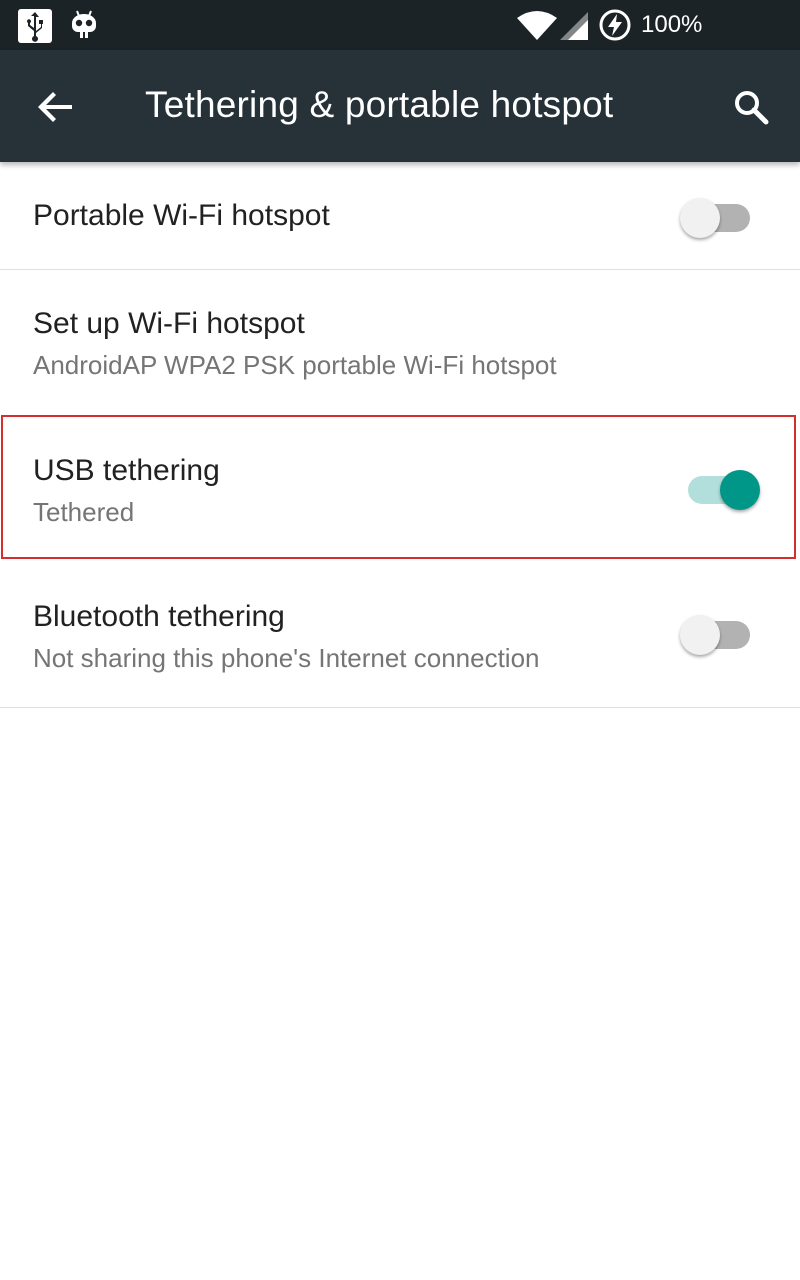 Image resolution: width=800 pixels, height=1280 pixels. I want to click on usb-icon, so click(35, 26).